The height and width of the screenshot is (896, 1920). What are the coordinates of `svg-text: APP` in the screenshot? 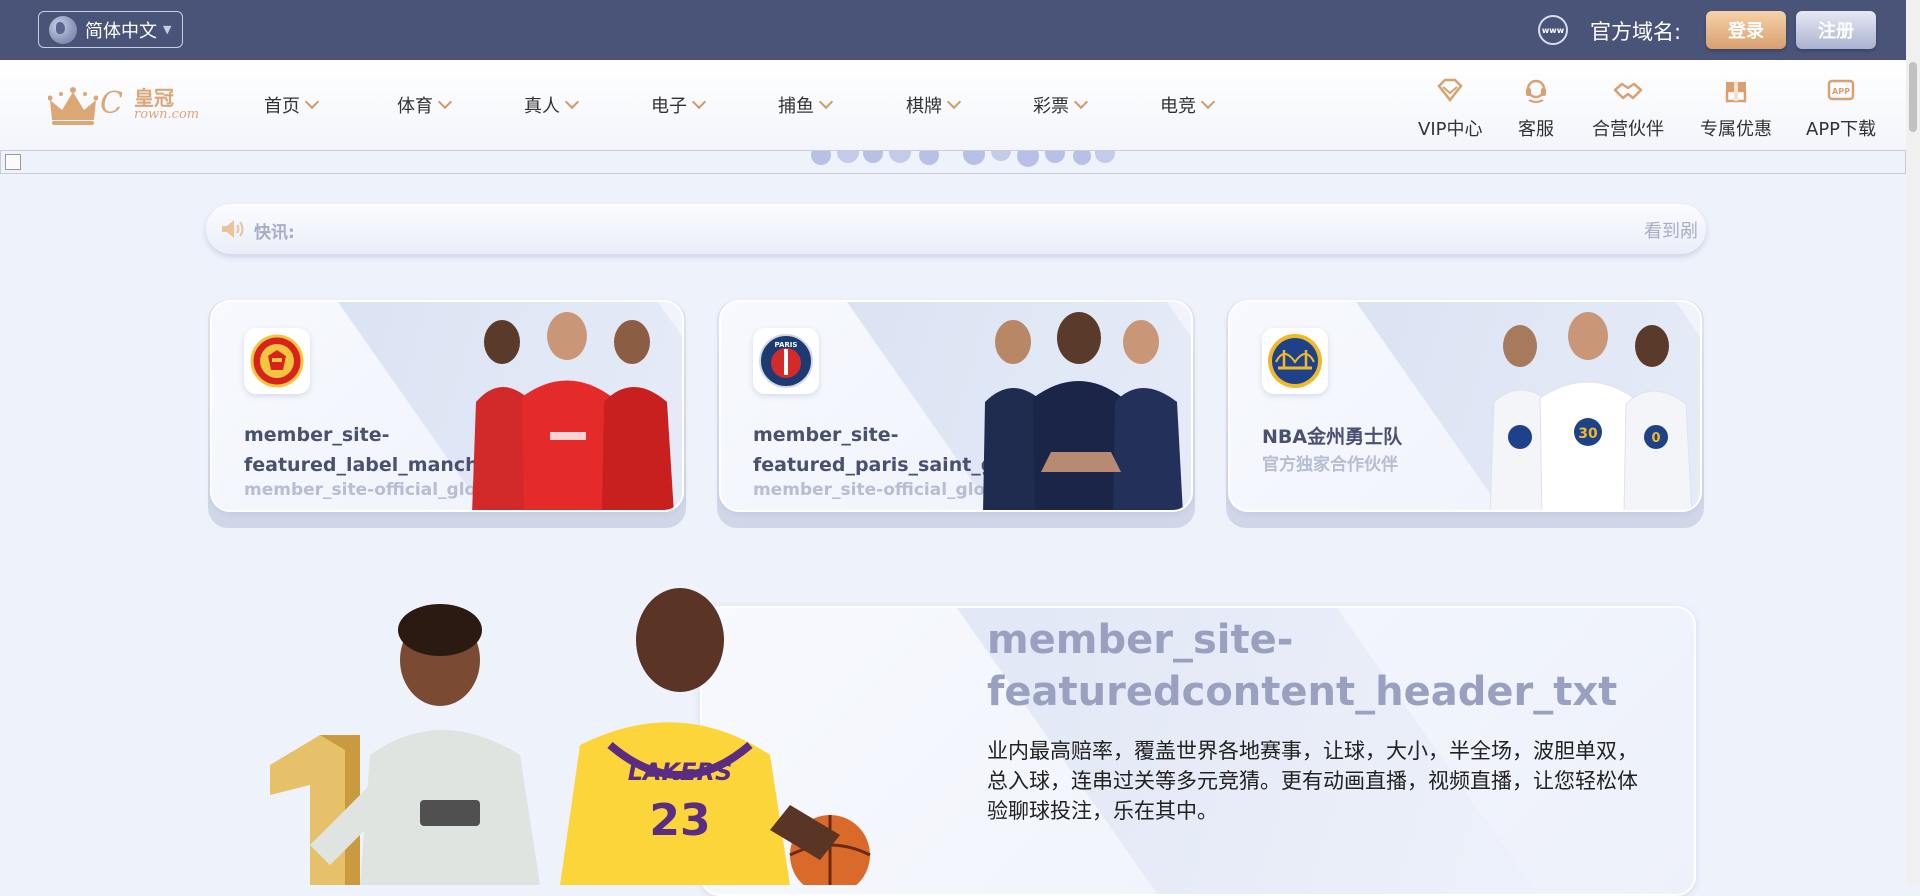 It's located at (1841, 91).